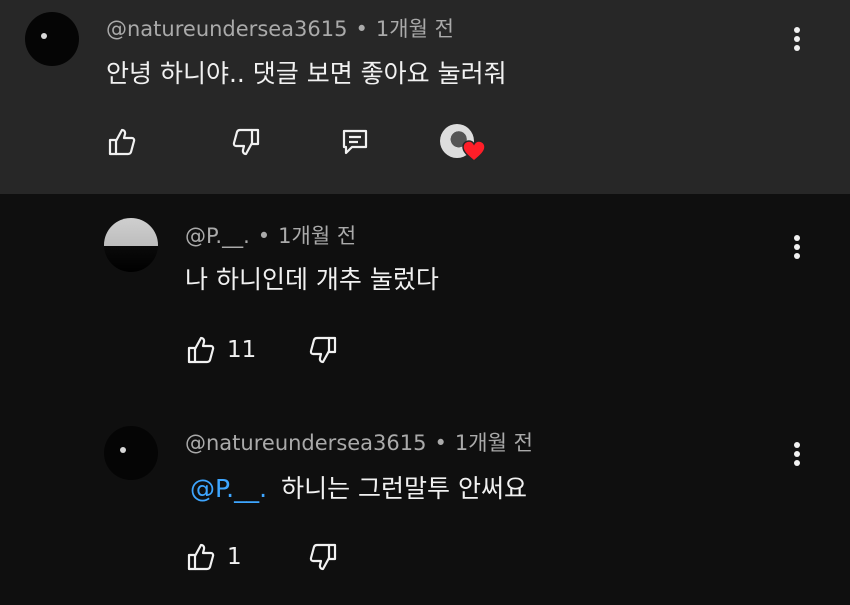 This screenshot has height=605, width=850. Describe the element at coordinates (228, 488) in the screenshot. I see `mention-link: @P.__.` at that location.